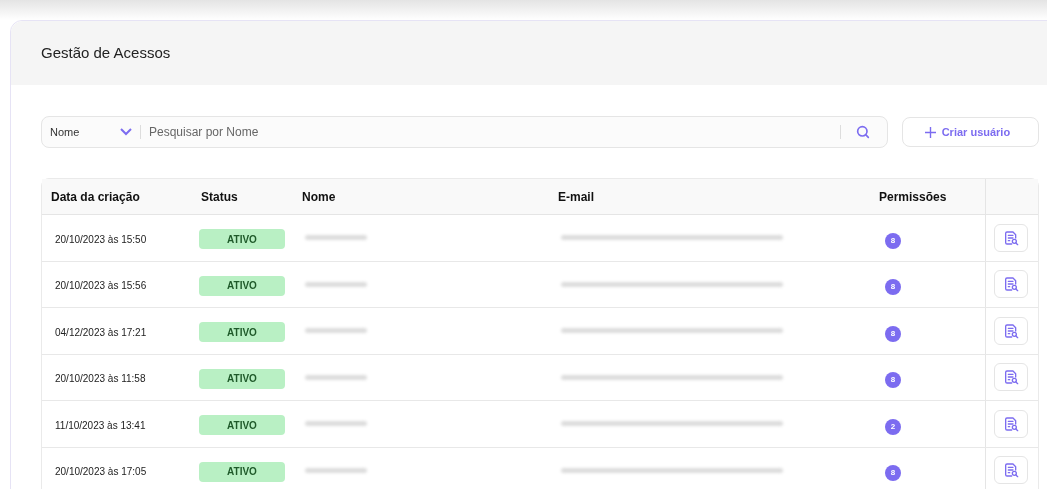 The height and width of the screenshot is (489, 1047). What do you see at coordinates (100, 425) in the screenshot?
I see `date-cell: 11/10/2023 às 13:41` at bounding box center [100, 425].